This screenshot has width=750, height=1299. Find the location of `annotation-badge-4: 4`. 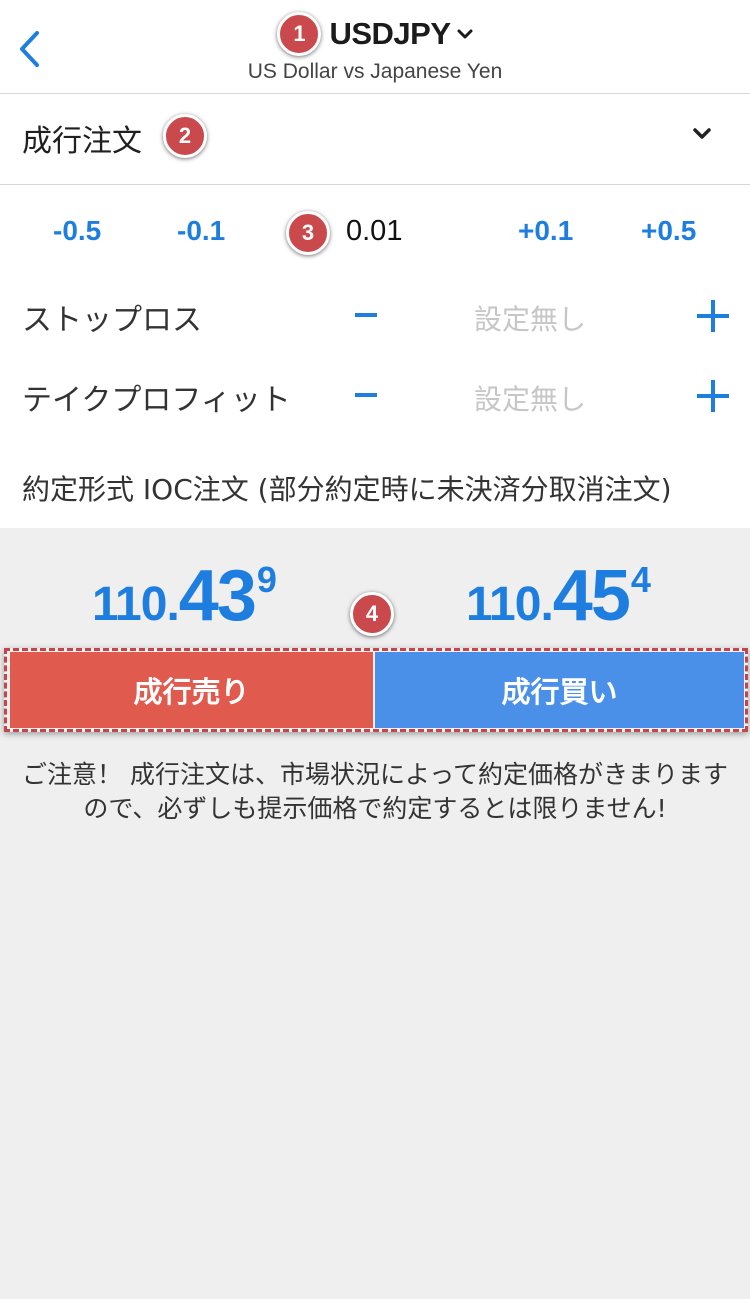

annotation-badge-4: 4 is located at coordinates (372, 614).